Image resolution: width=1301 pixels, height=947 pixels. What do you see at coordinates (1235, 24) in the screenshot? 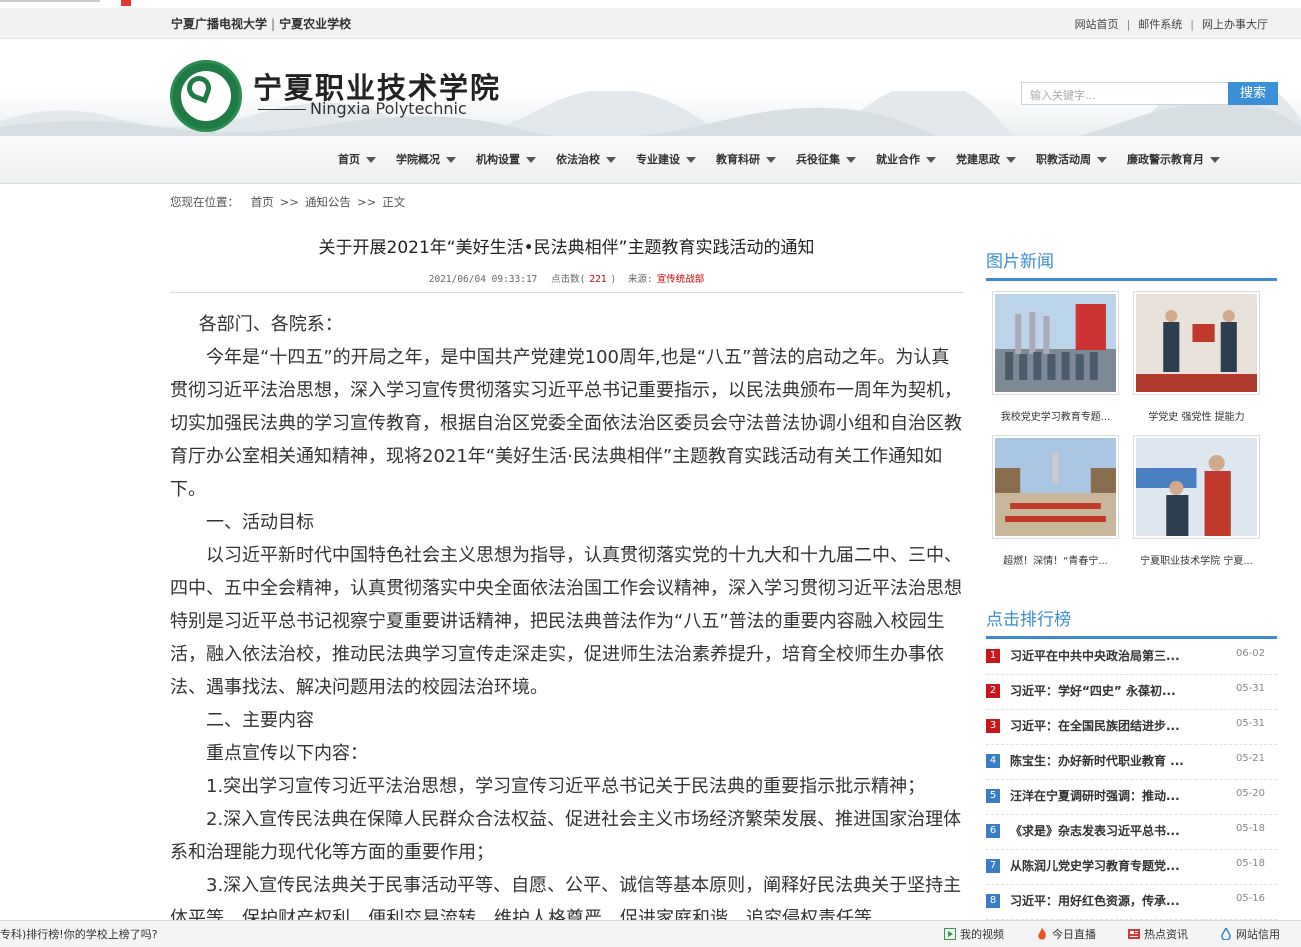
I see `link-service-hall: 网上办事大厅` at bounding box center [1235, 24].